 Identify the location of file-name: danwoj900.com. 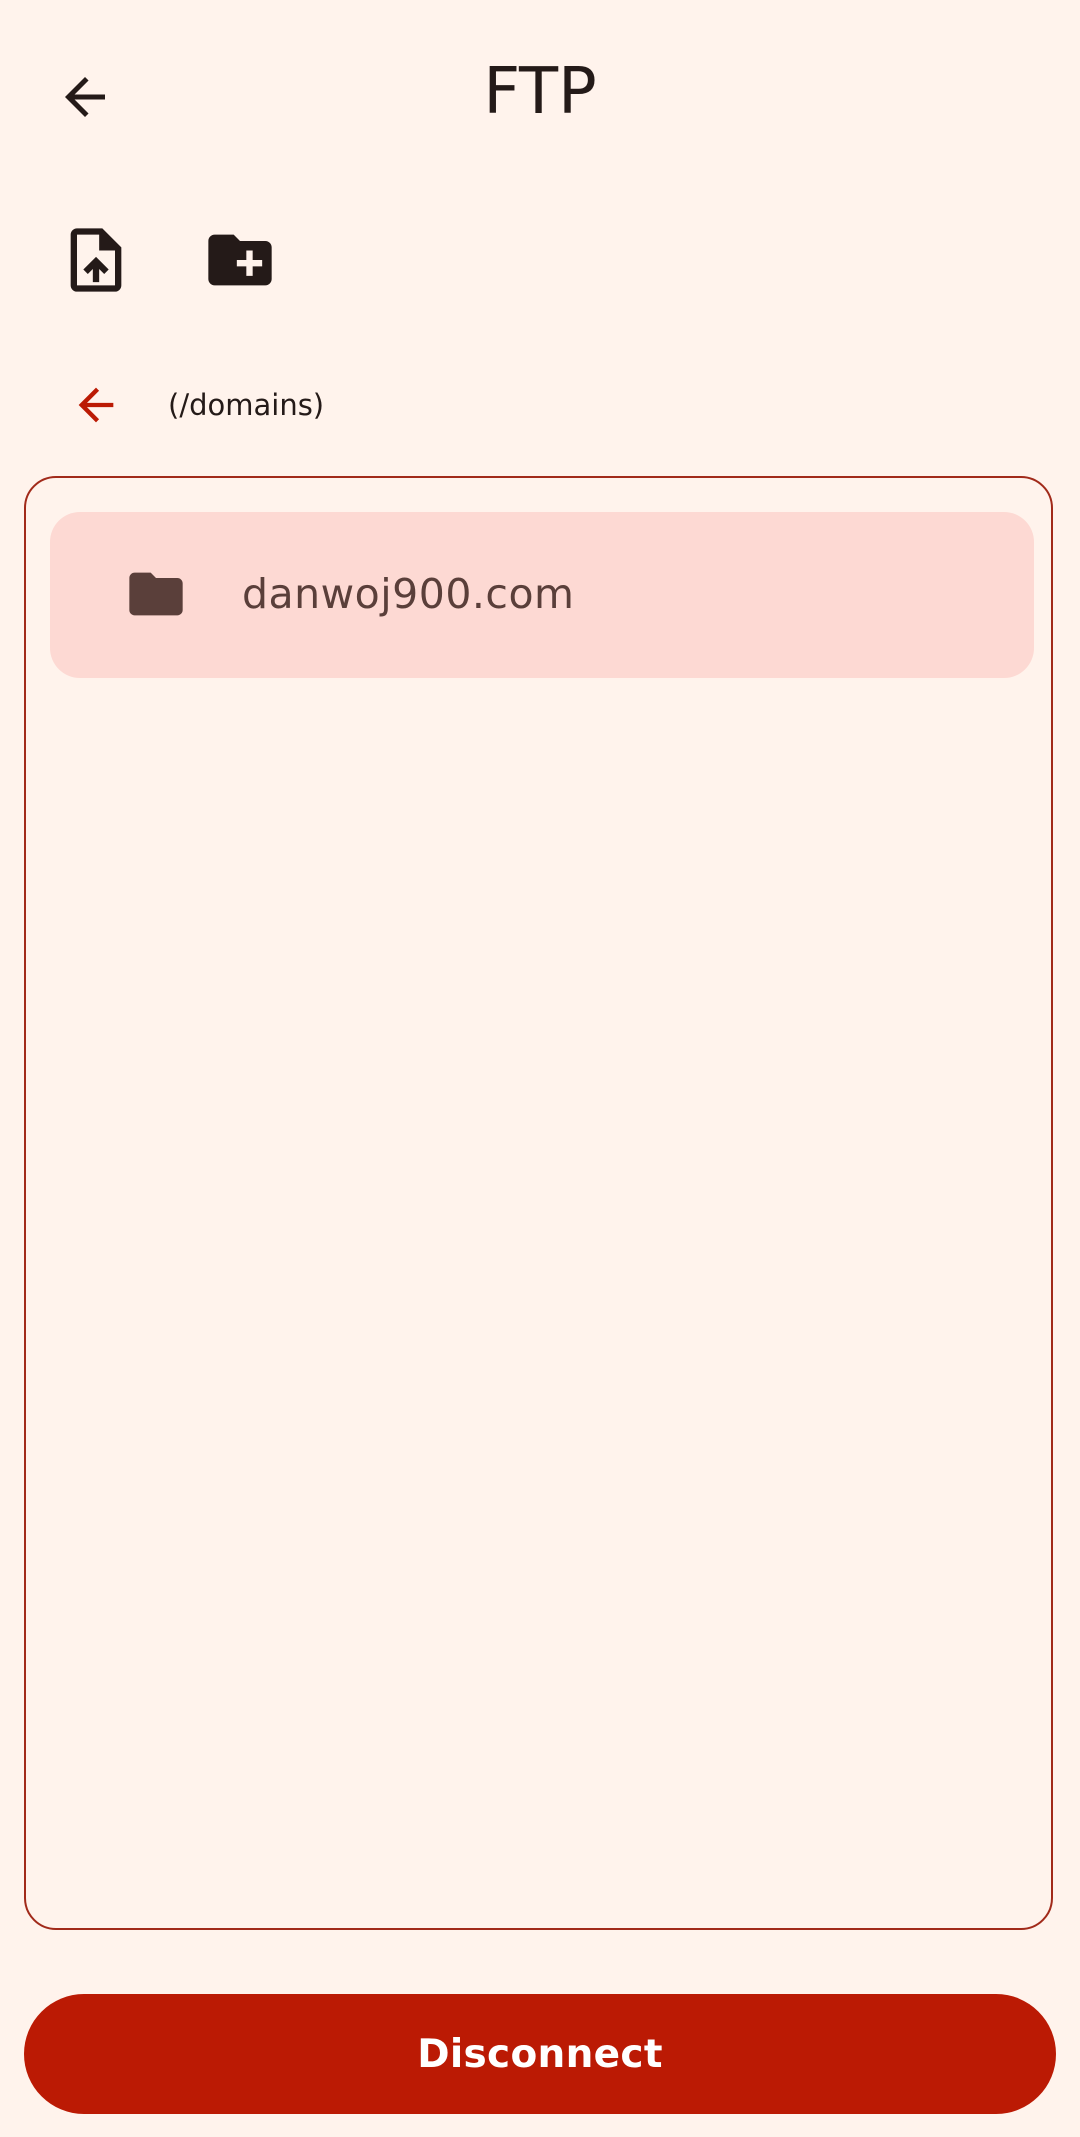
(408, 594).